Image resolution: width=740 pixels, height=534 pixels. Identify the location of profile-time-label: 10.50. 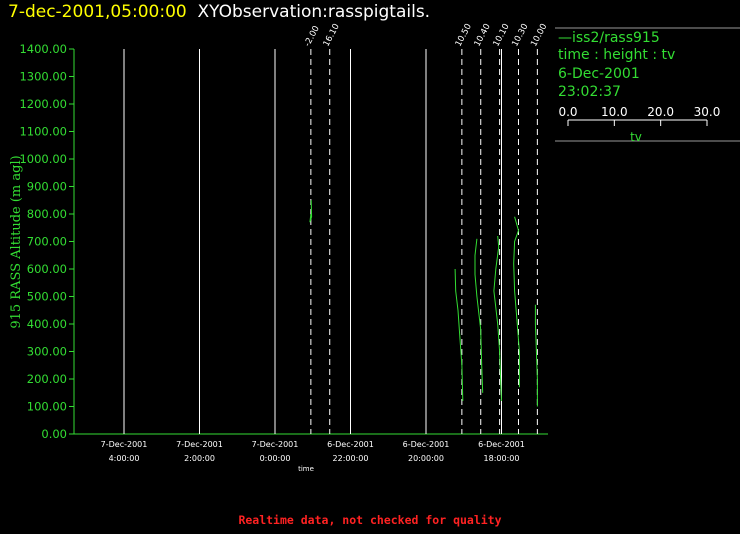
(464, 35).